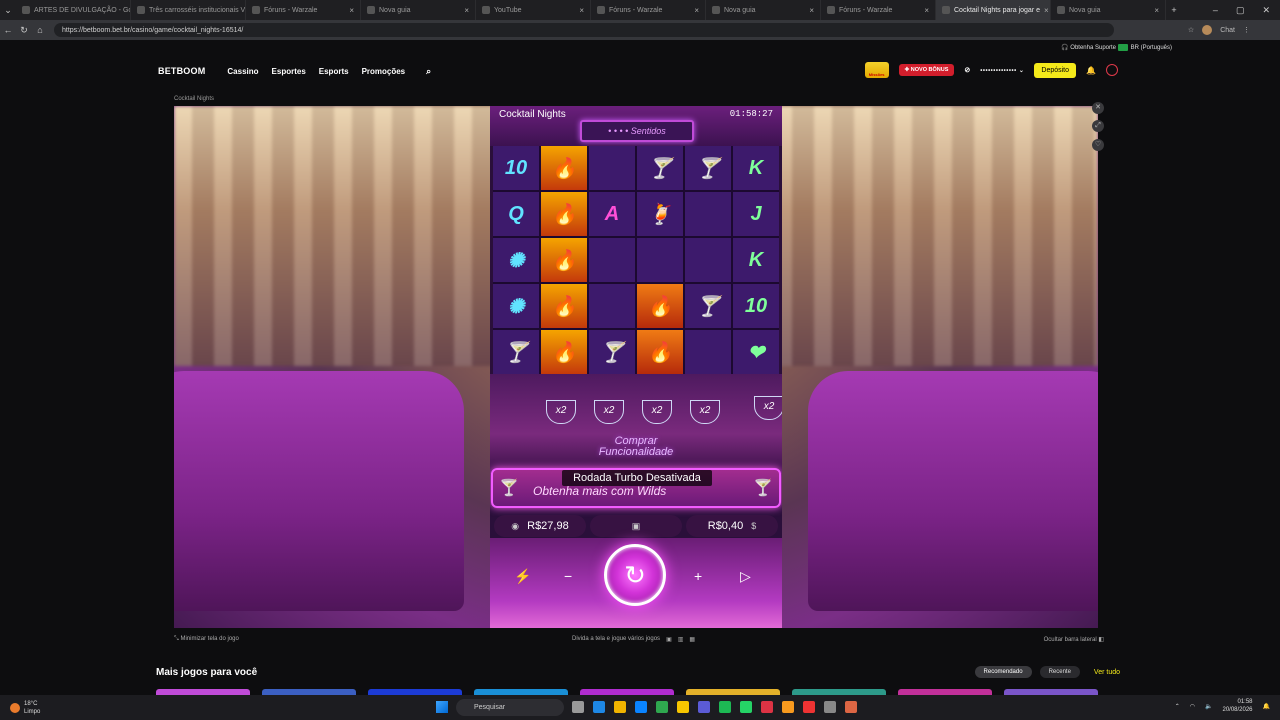  I want to click on support-link: 🎧 Obtenha Suporte, so click(1088, 47).